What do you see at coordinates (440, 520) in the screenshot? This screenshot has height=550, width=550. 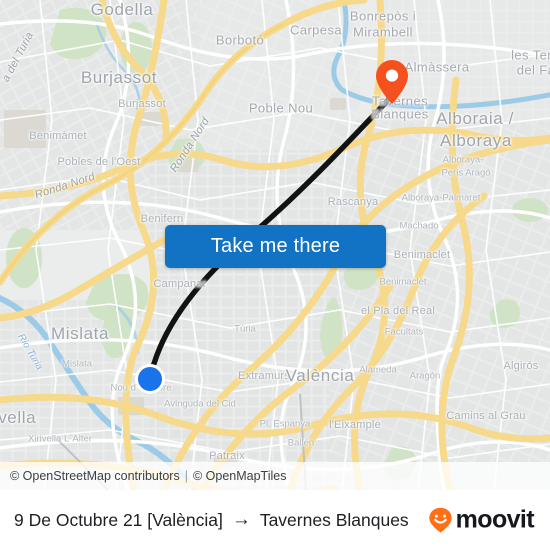 I see `moovit-pin-icon` at bounding box center [440, 520].